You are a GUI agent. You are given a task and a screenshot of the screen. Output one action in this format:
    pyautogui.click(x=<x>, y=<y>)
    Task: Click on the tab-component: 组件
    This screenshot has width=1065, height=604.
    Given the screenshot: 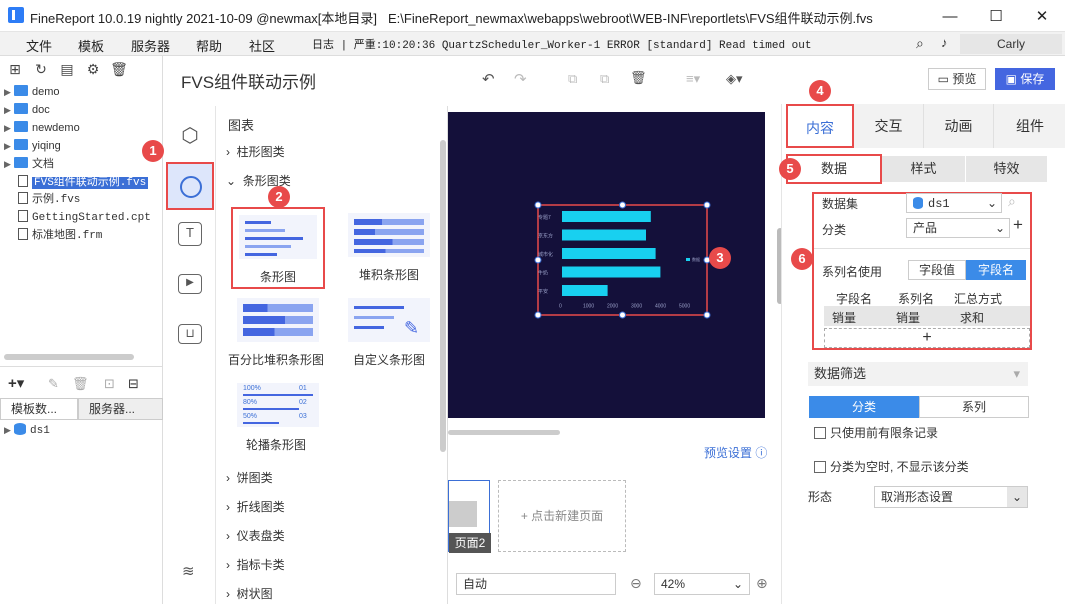 What is the action you would take?
    pyautogui.click(x=1029, y=126)
    